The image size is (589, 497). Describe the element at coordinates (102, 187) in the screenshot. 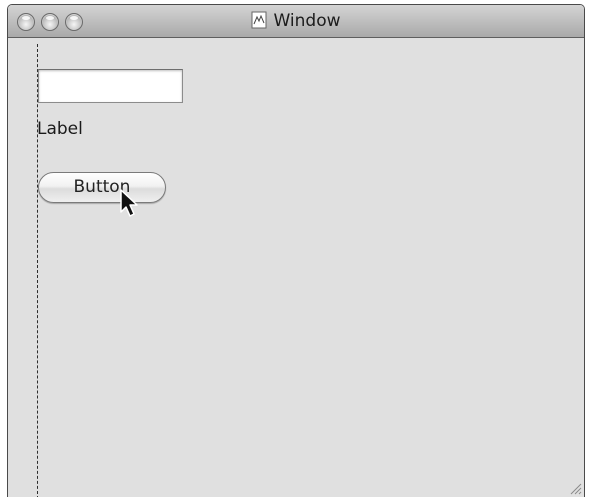

I see `push-button: Button` at that location.